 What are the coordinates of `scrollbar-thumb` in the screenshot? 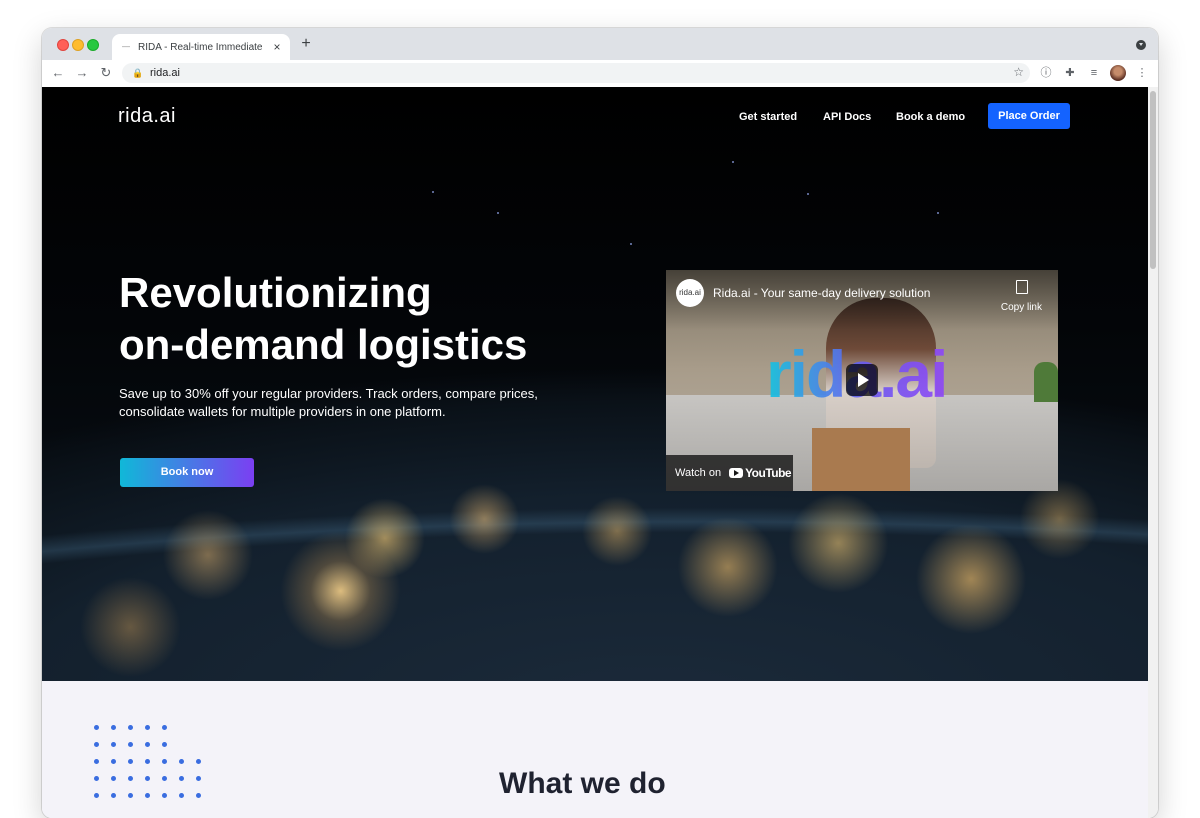 It's located at (1153, 180).